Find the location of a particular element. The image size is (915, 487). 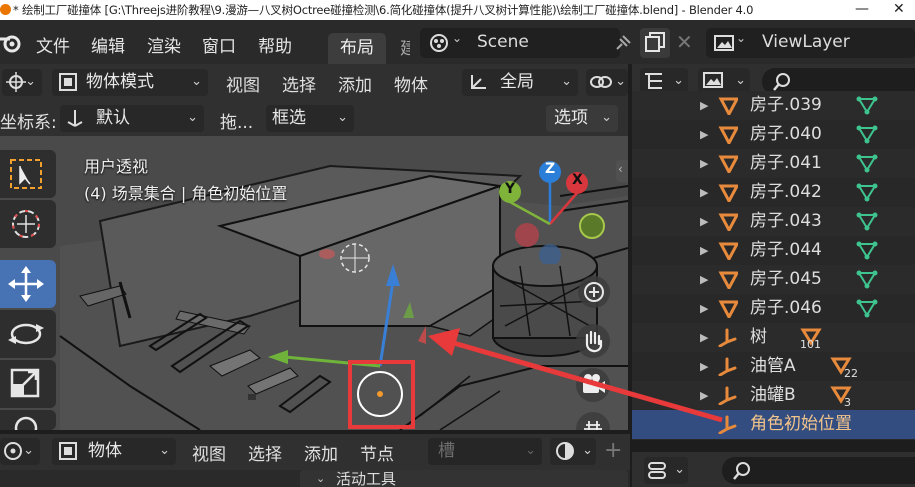

new-scene-button is located at coordinates (655, 43).